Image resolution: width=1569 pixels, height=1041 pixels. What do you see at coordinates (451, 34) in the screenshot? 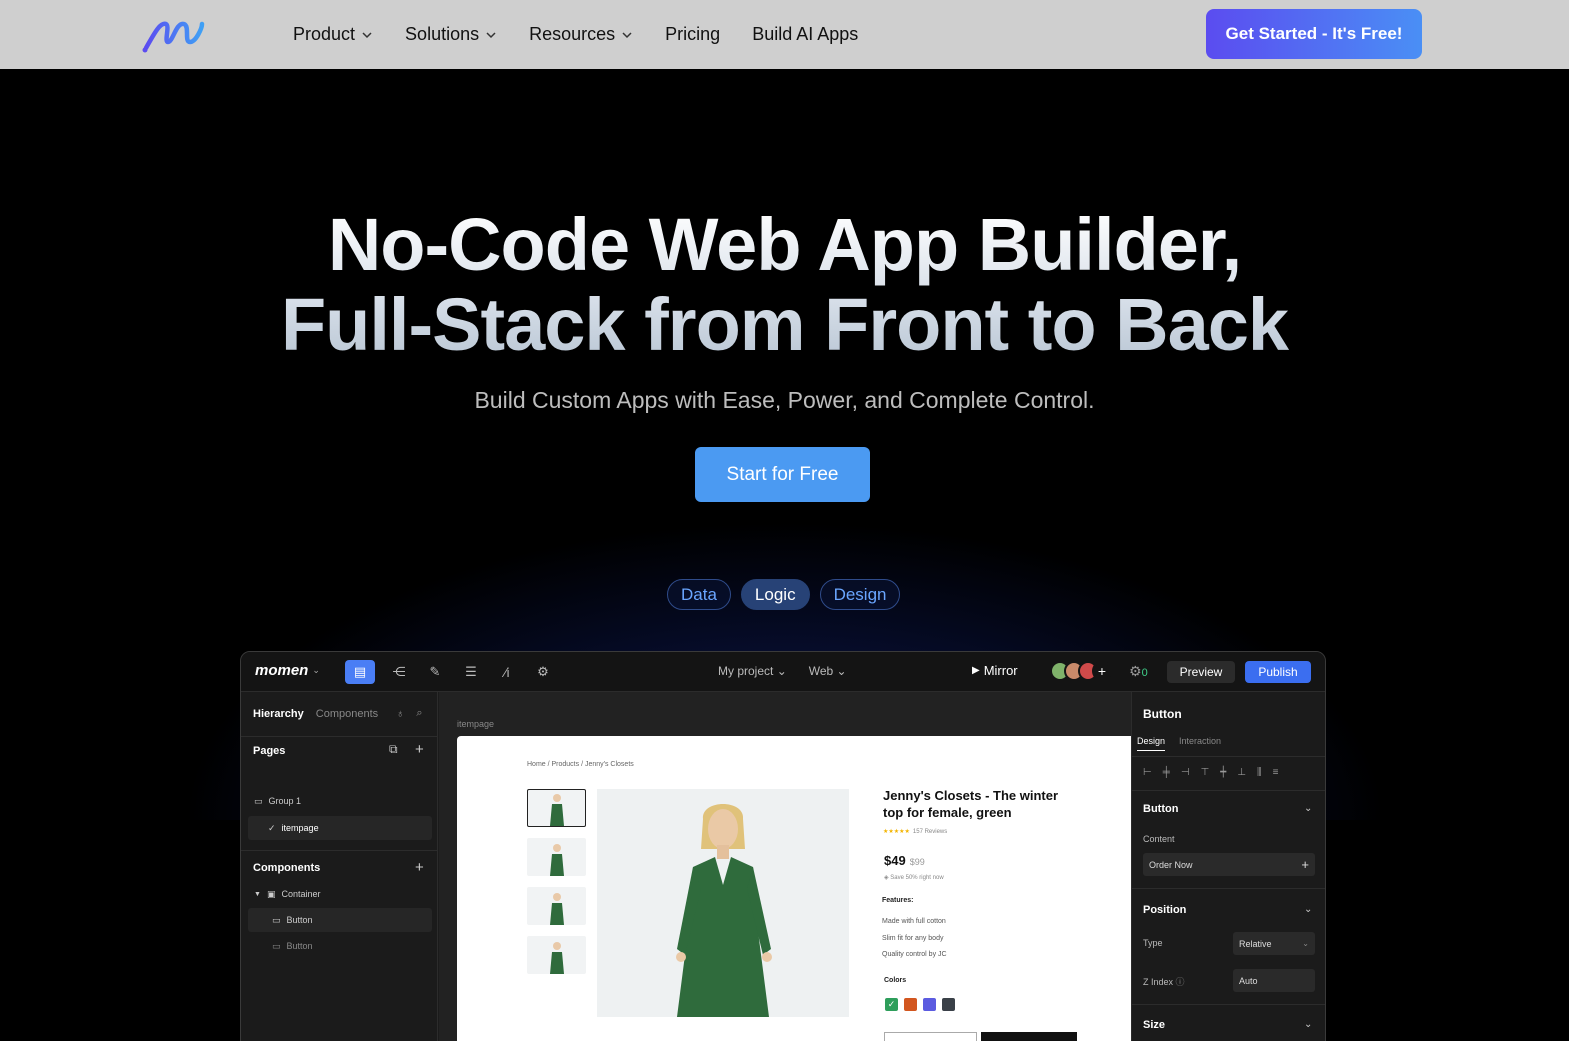
I see `nav-solutions: Solutions` at bounding box center [451, 34].